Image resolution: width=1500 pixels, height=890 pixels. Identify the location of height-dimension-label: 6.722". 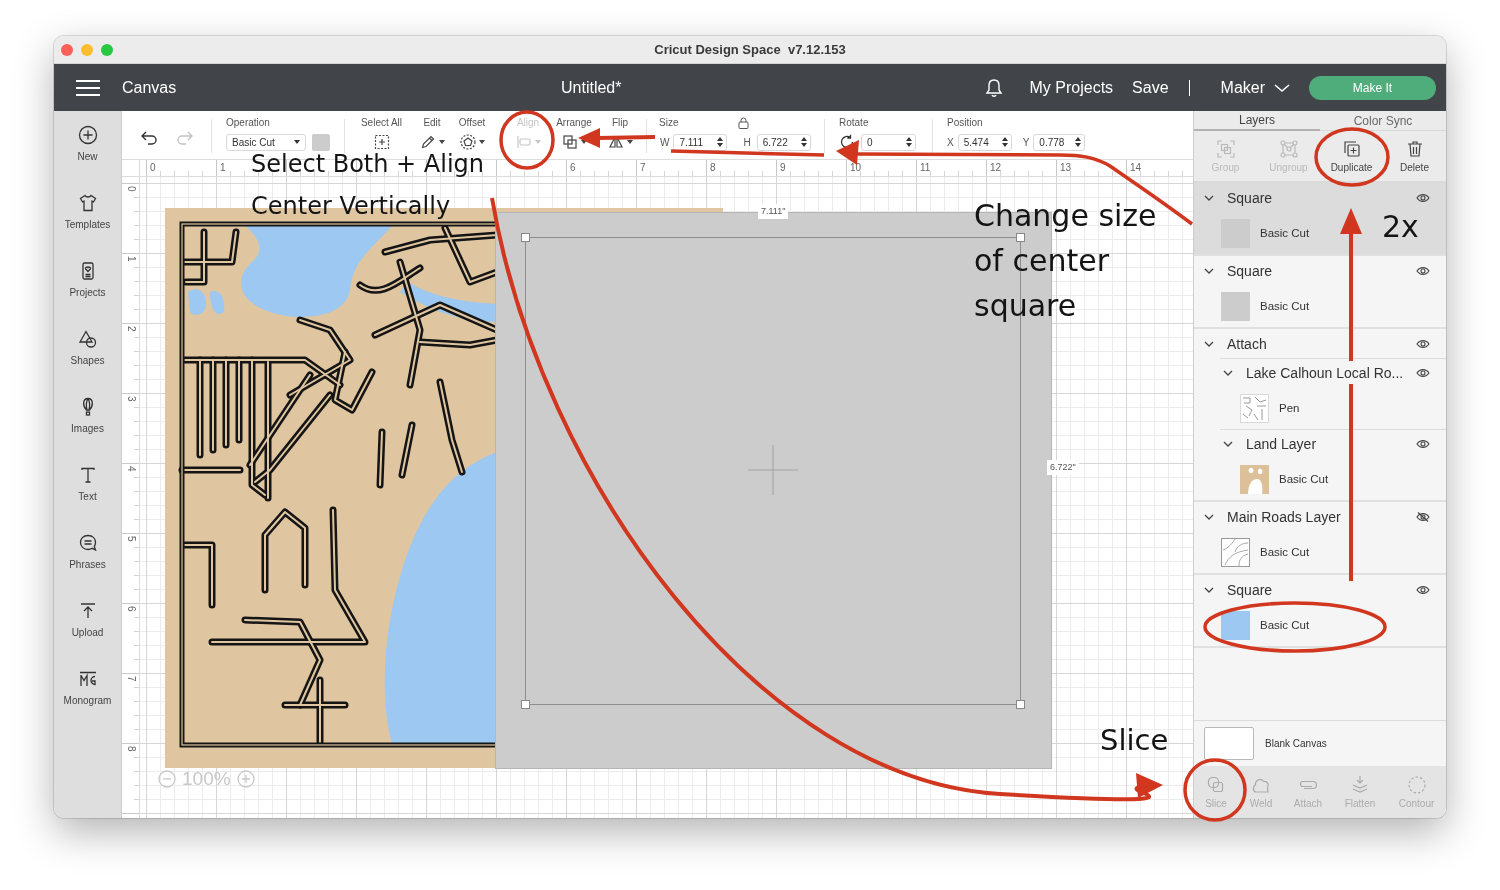
(1063, 467).